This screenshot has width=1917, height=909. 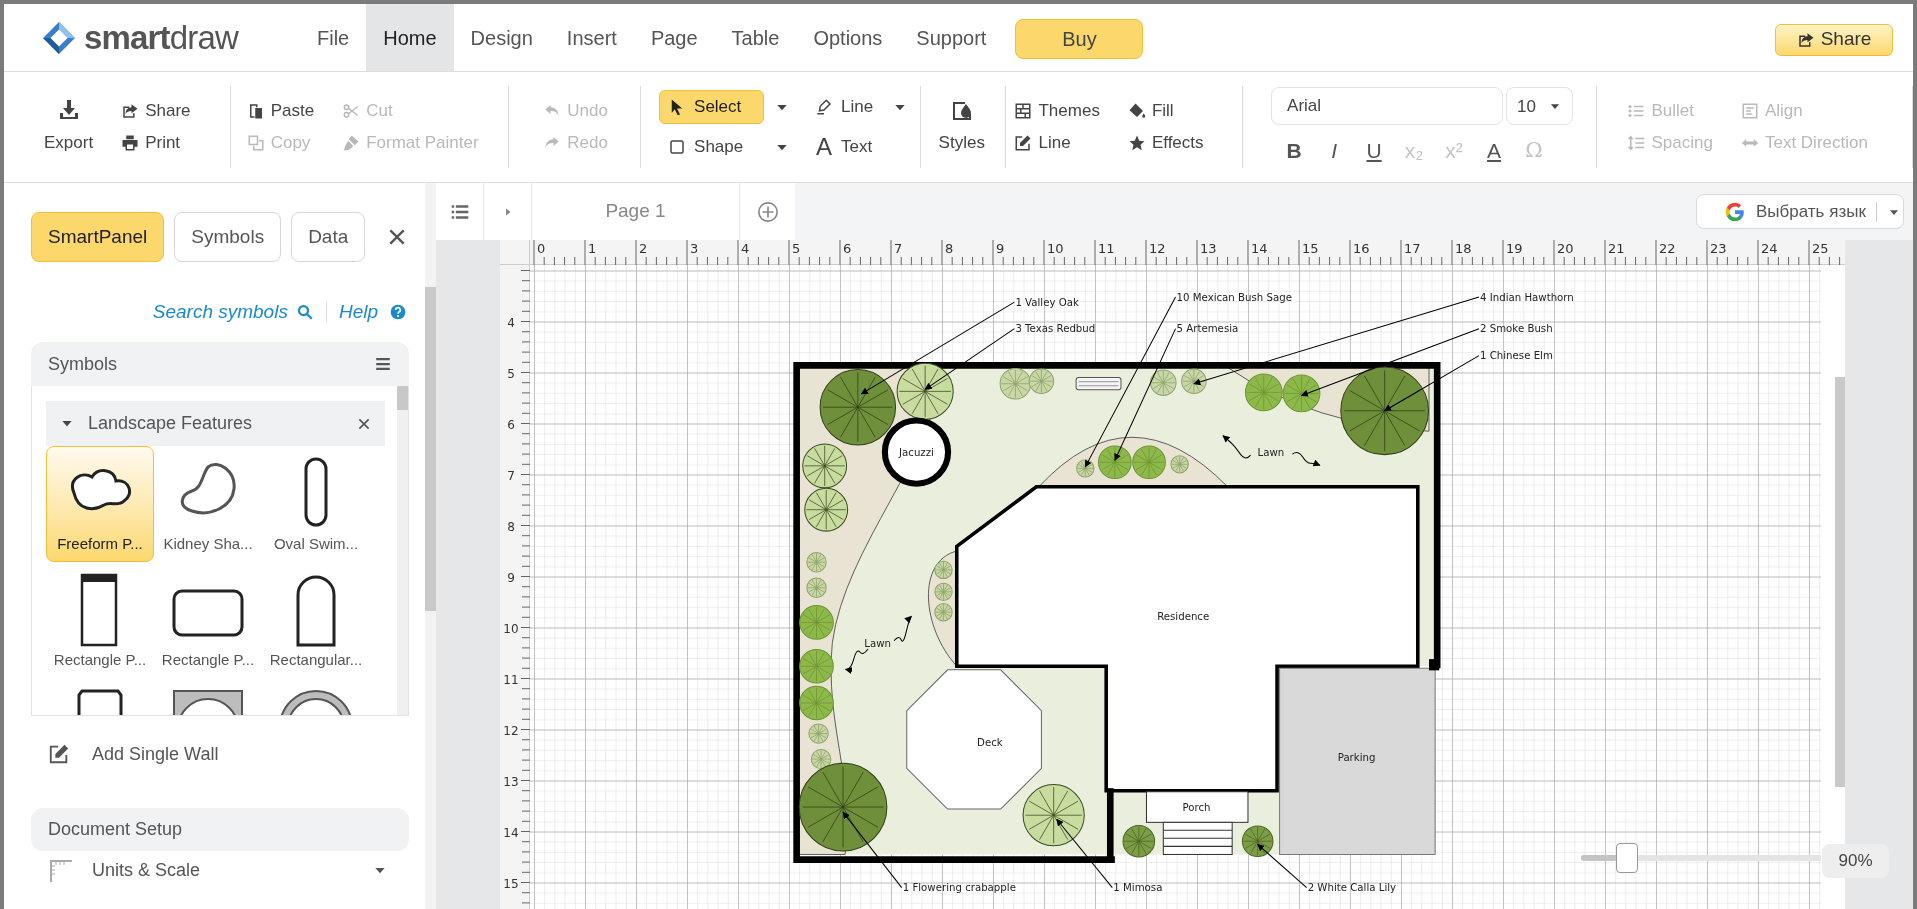 I want to click on search-symbols-link: Search symbols, so click(x=233, y=312).